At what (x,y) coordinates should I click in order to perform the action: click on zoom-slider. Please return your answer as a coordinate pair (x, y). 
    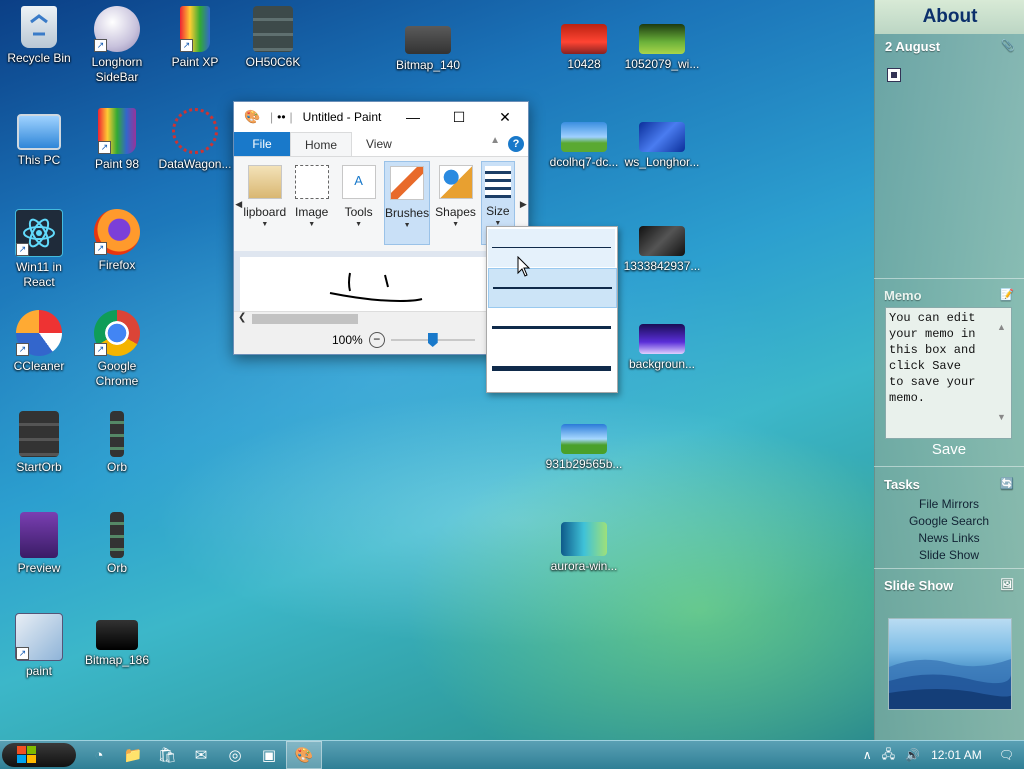
    Looking at the image, I should click on (432, 340).